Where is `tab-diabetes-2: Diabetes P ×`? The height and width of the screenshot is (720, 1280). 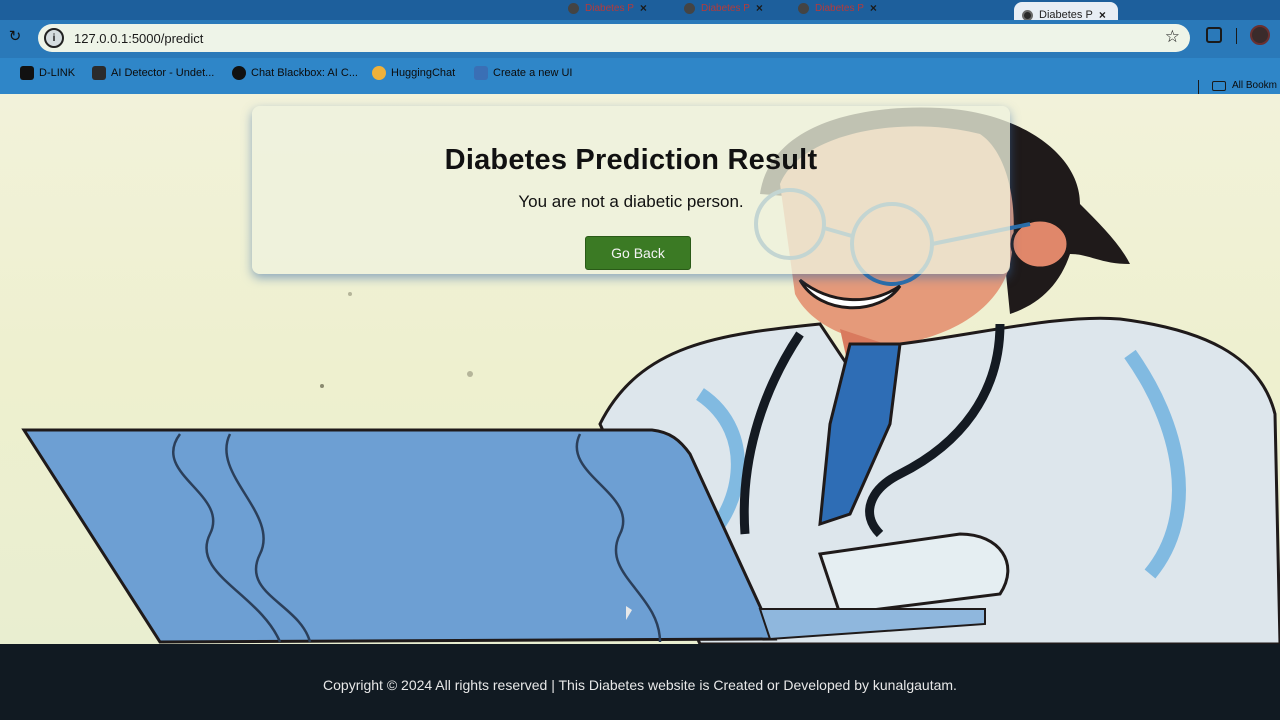 tab-diabetes-2: Diabetes P × is located at coordinates (723, 8).